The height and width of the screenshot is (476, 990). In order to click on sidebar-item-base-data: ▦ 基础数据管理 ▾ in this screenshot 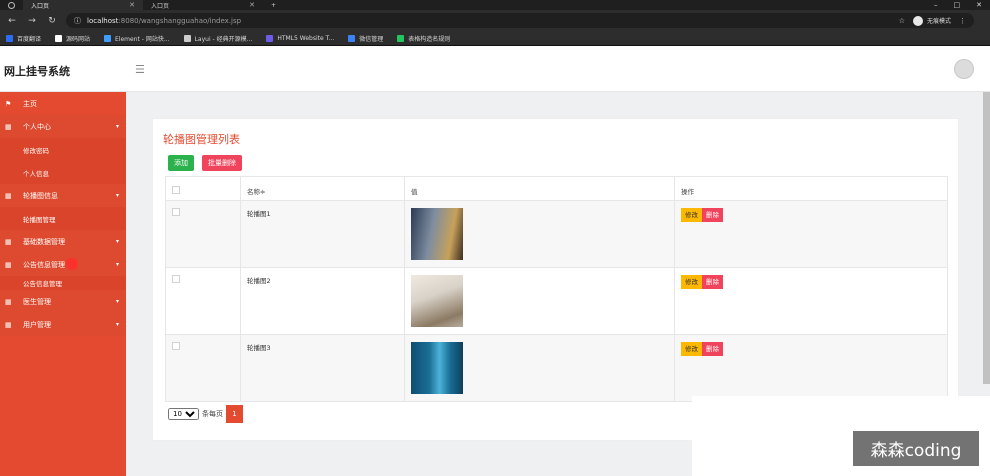, I will do `click(63, 241)`.